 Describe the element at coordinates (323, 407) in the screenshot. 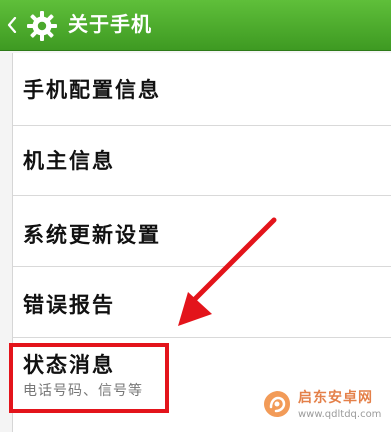

I see `watermark: 启东安卓网 www.qdltdq.com` at that location.